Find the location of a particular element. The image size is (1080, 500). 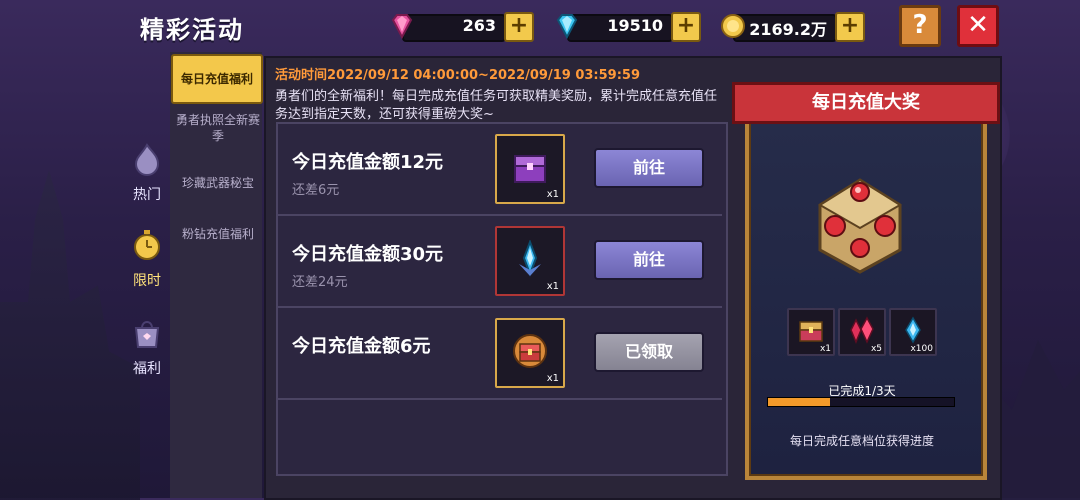

tab-hero-license: 勇者执照全新赛季 is located at coordinates (218, 130).